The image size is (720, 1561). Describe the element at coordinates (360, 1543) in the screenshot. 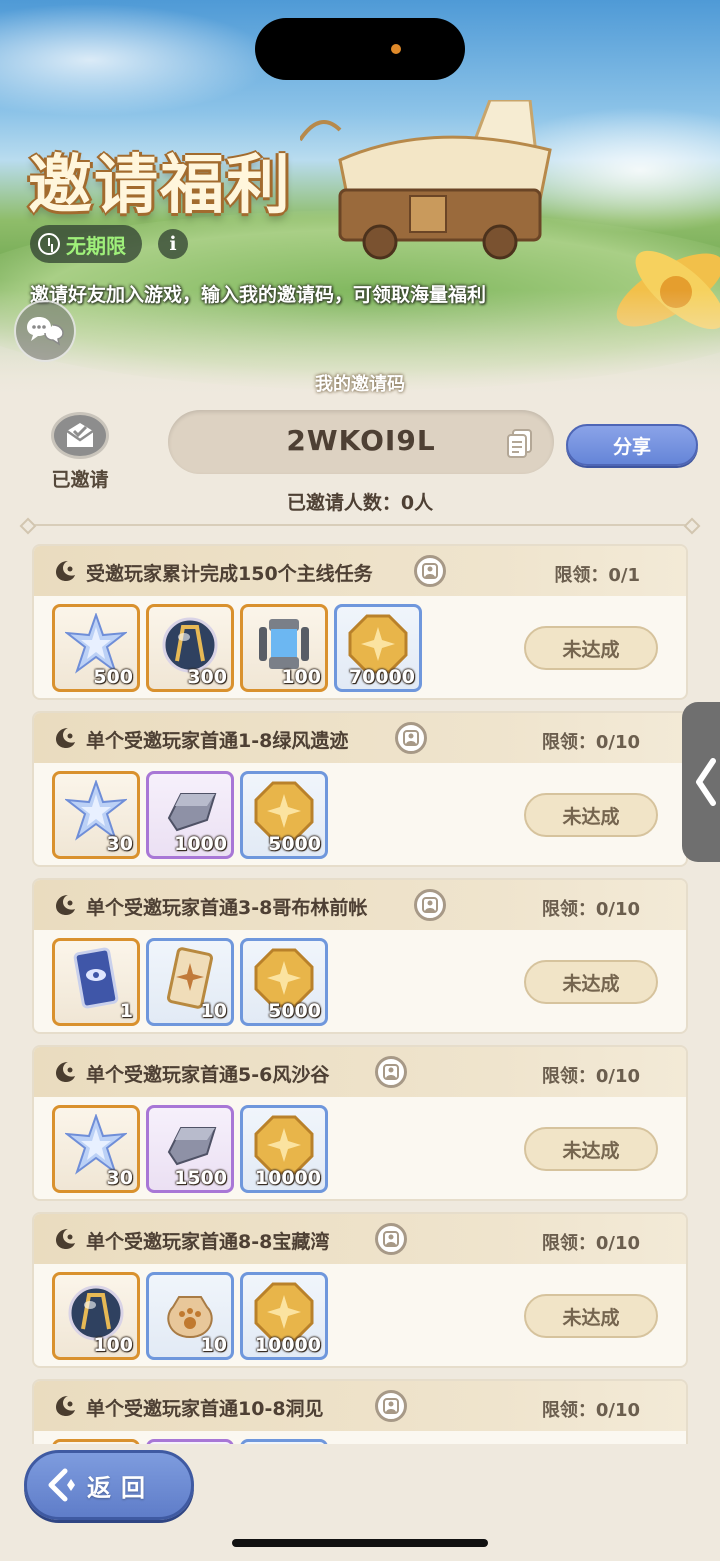

I see `home-indicator` at that location.